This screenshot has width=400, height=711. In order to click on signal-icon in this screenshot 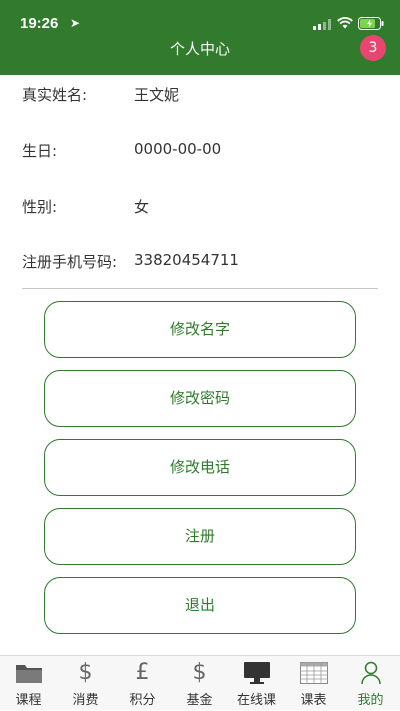, I will do `click(322, 24)`.